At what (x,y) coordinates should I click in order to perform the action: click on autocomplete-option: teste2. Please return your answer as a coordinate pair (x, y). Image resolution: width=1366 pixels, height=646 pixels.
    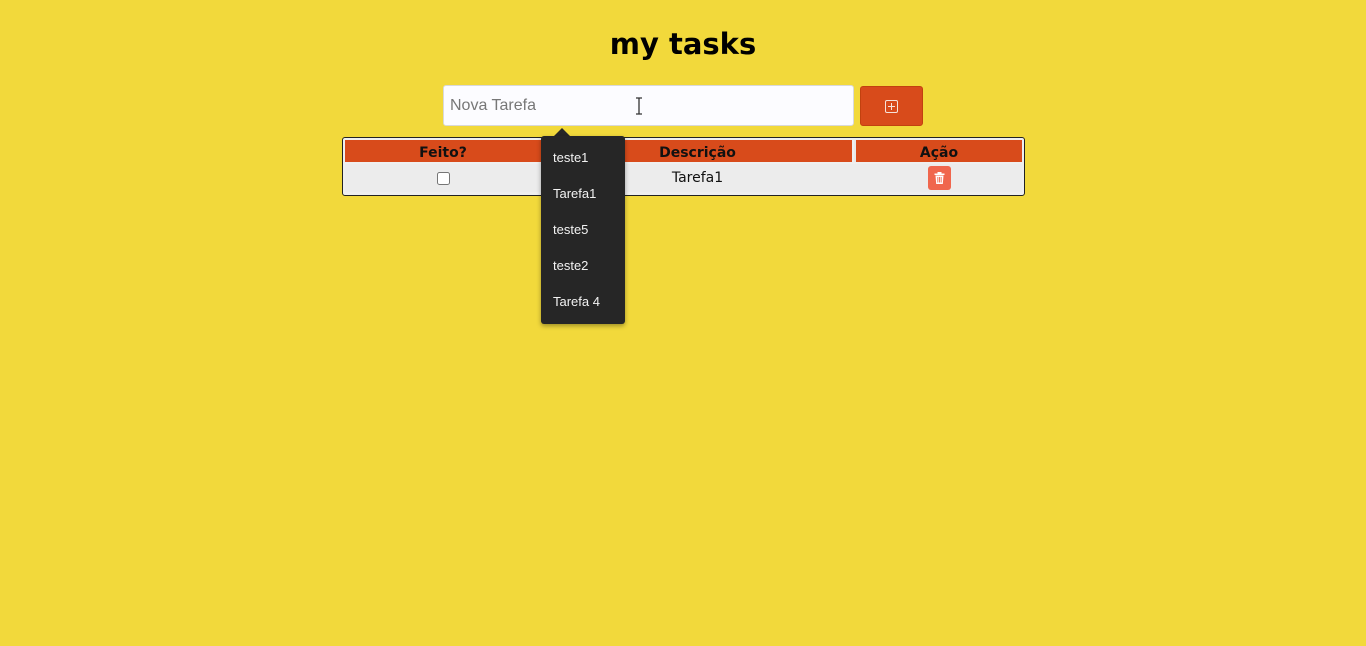
    Looking at the image, I should click on (583, 266).